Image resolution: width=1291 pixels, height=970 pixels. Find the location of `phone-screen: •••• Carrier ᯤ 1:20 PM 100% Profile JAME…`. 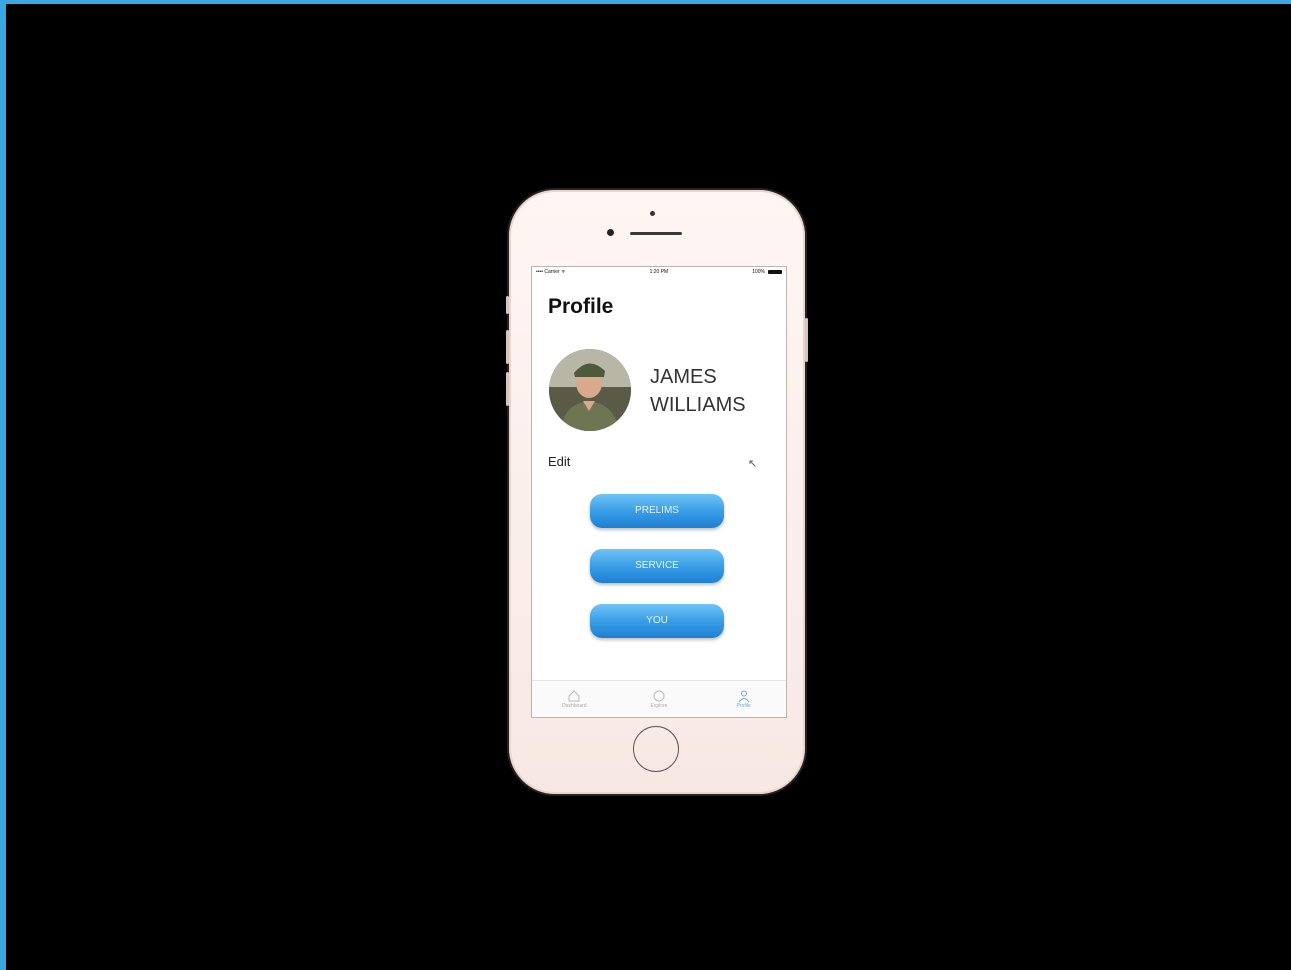

phone-screen: •••• Carrier ᯤ 1:20 PM 100% Profile JAME… is located at coordinates (659, 492).